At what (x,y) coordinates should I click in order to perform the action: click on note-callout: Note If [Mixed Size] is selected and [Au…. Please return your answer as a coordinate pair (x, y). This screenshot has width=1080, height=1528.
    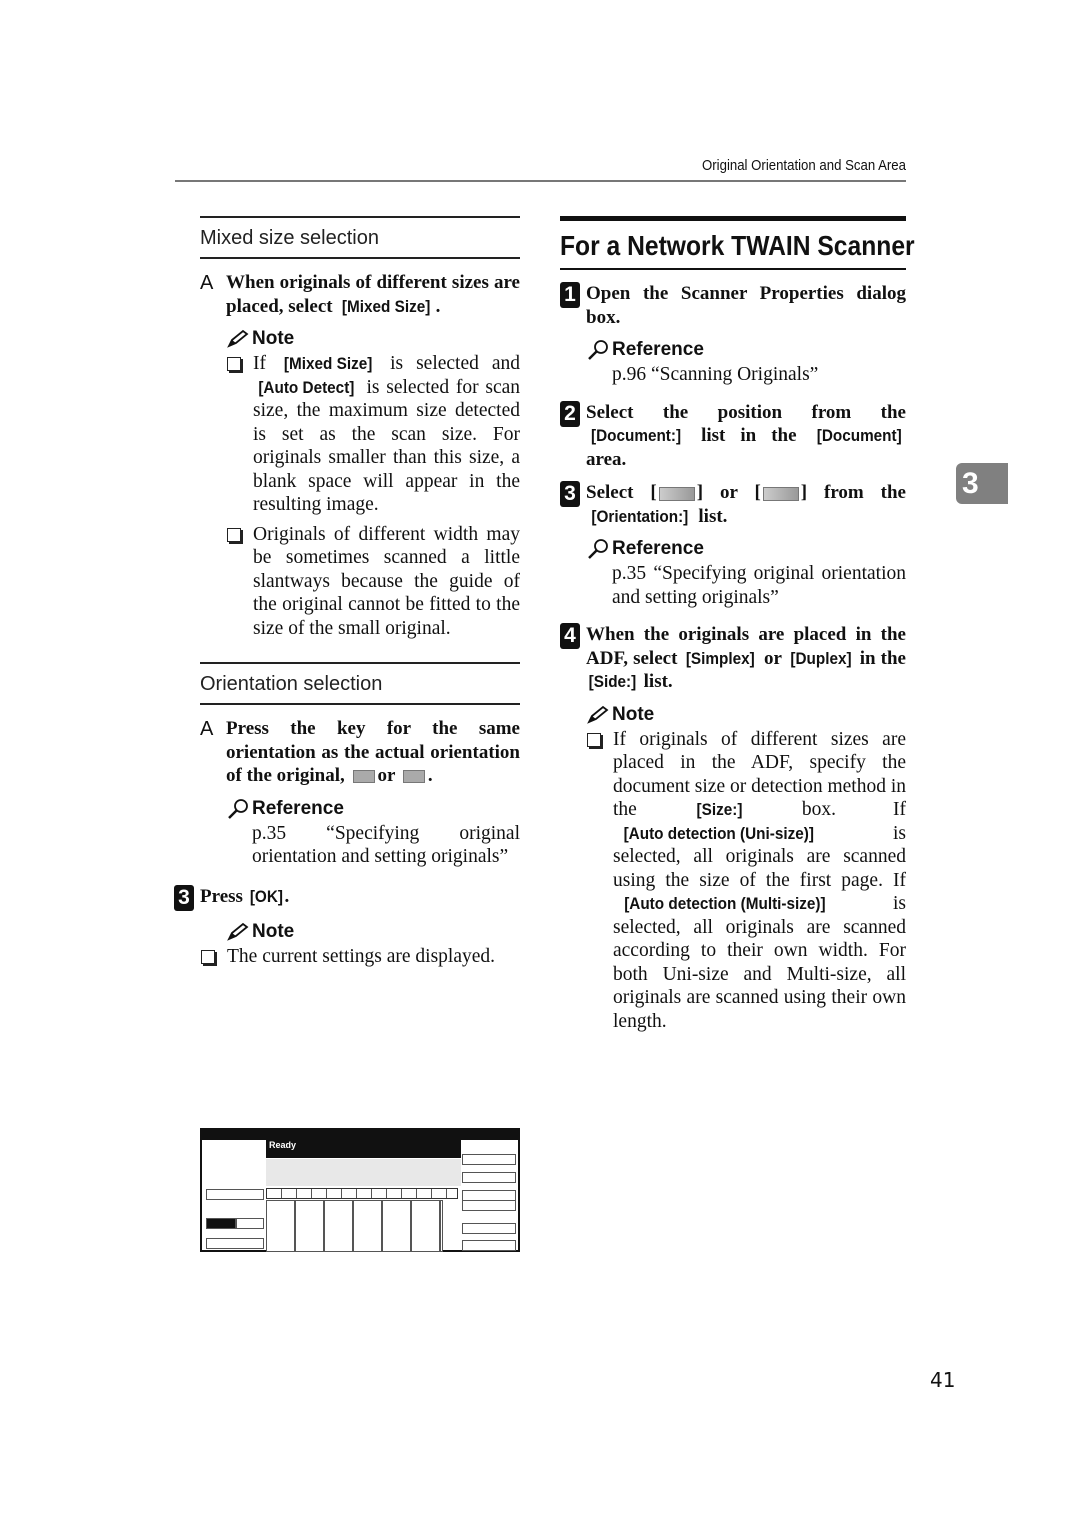
    Looking at the image, I should click on (373, 484).